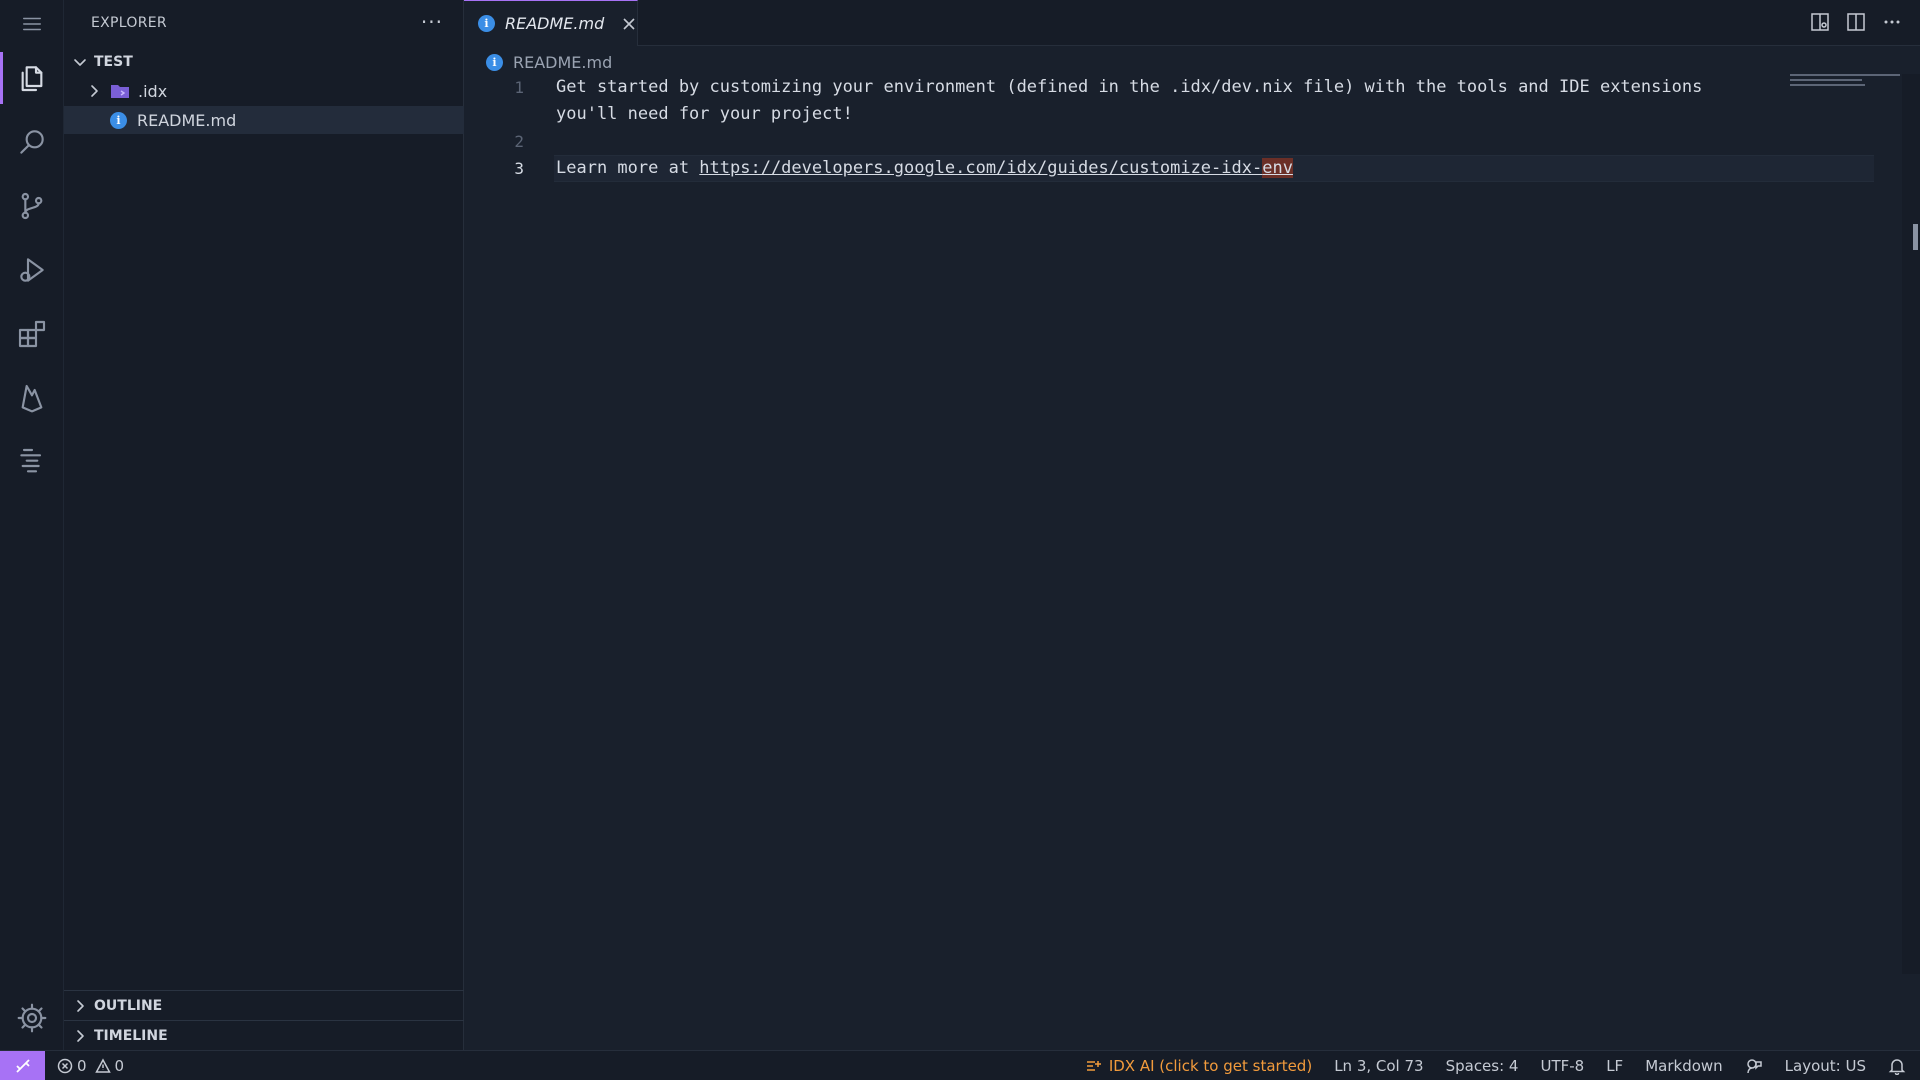 The image size is (1920, 1080). I want to click on editor-line: 2, so click(1124, 141).